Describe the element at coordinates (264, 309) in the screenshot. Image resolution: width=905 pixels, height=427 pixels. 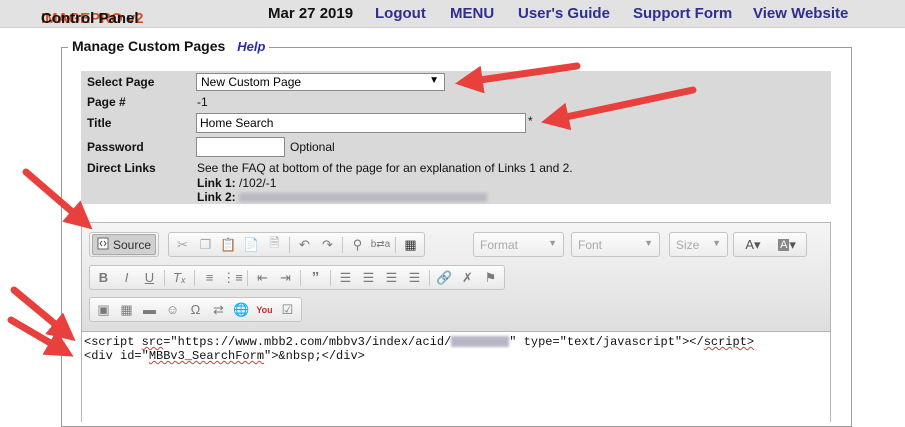
I see `youtube-icon: You` at that location.